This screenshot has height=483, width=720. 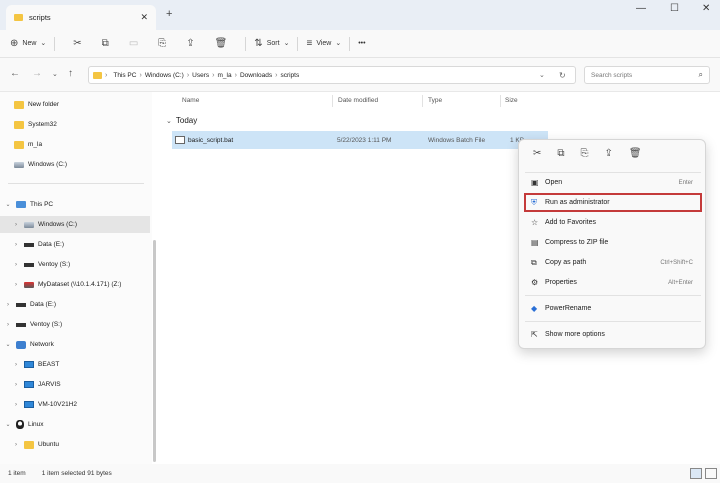 I want to click on column-header-type: Type, so click(x=435, y=100).